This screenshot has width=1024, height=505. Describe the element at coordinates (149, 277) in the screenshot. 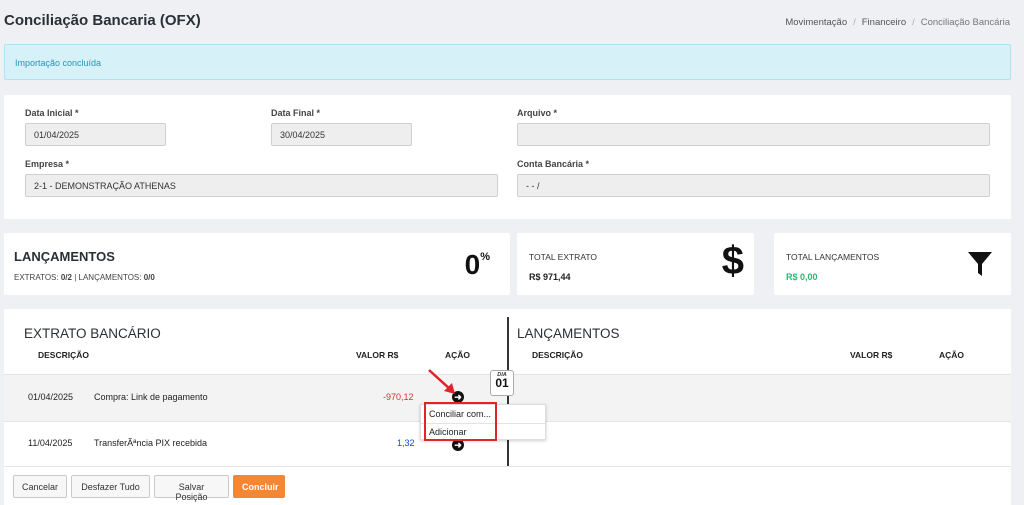

I see `lancamentos-count: 0/0` at that location.